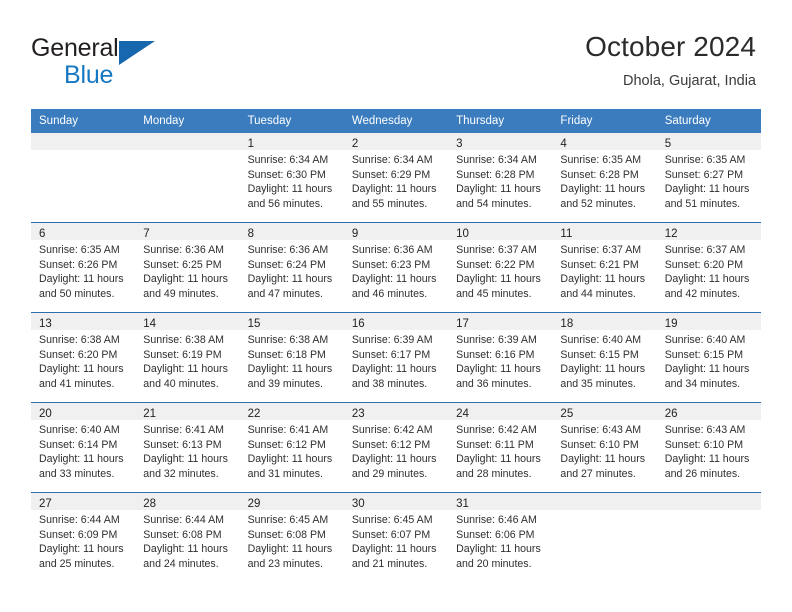  I want to click on sunset-text: Sunset: 6:26 PM, so click(78, 264).